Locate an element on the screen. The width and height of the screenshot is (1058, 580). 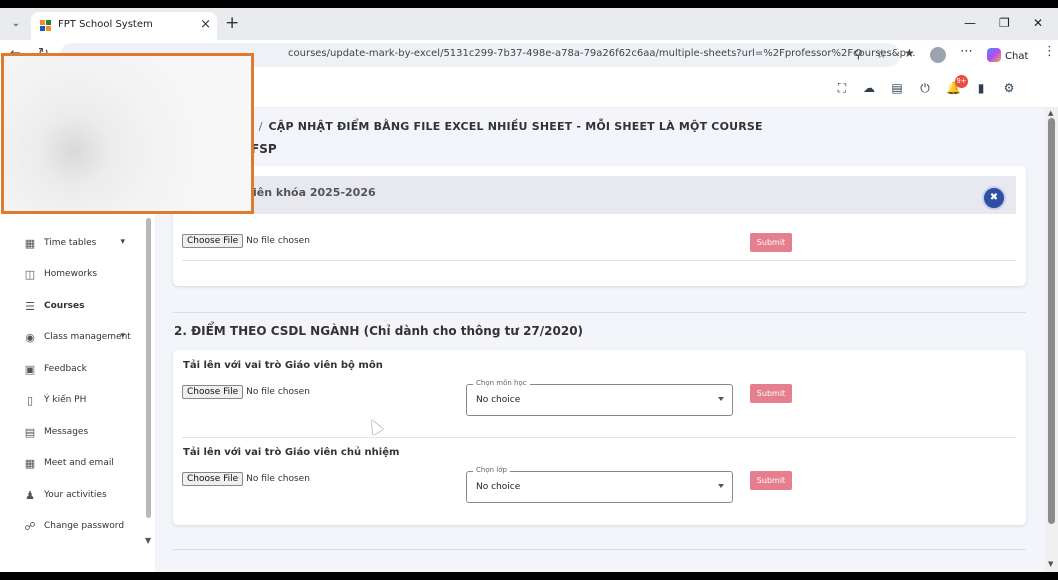
chat-label: Chat is located at coordinates (1017, 56).